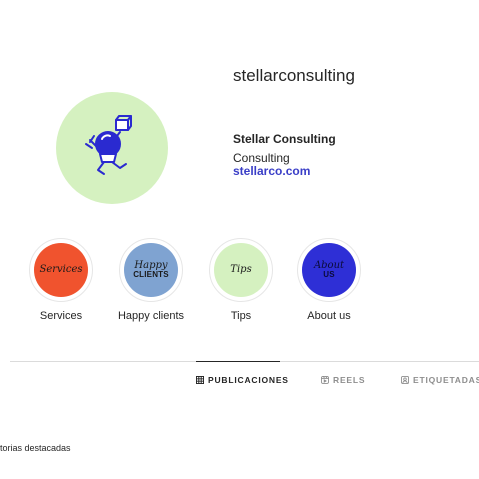 The width and height of the screenshot is (479, 479). I want to click on highlight-cover: Services, so click(61, 270).